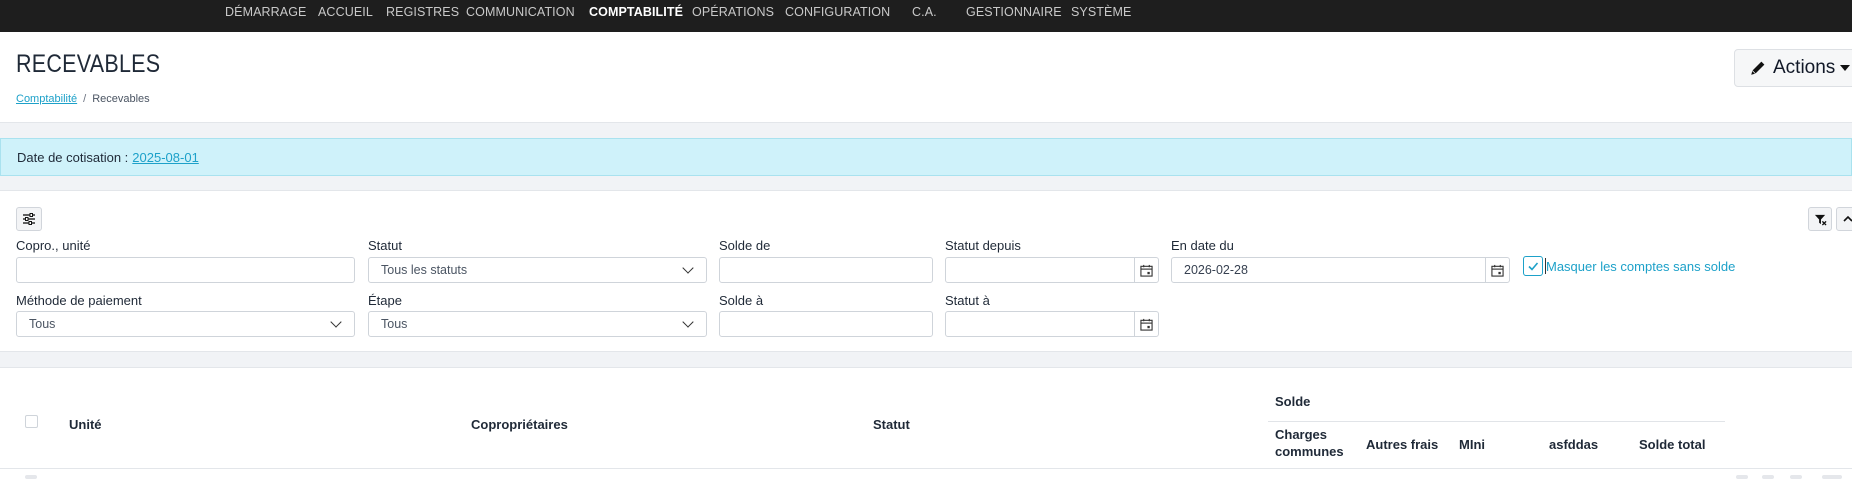  What do you see at coordinates (1639, 266) in the screenshot?
I see `masquer-sans-solde-label: Masquer les comptes sans solde` at bounding box center [1639, 266].